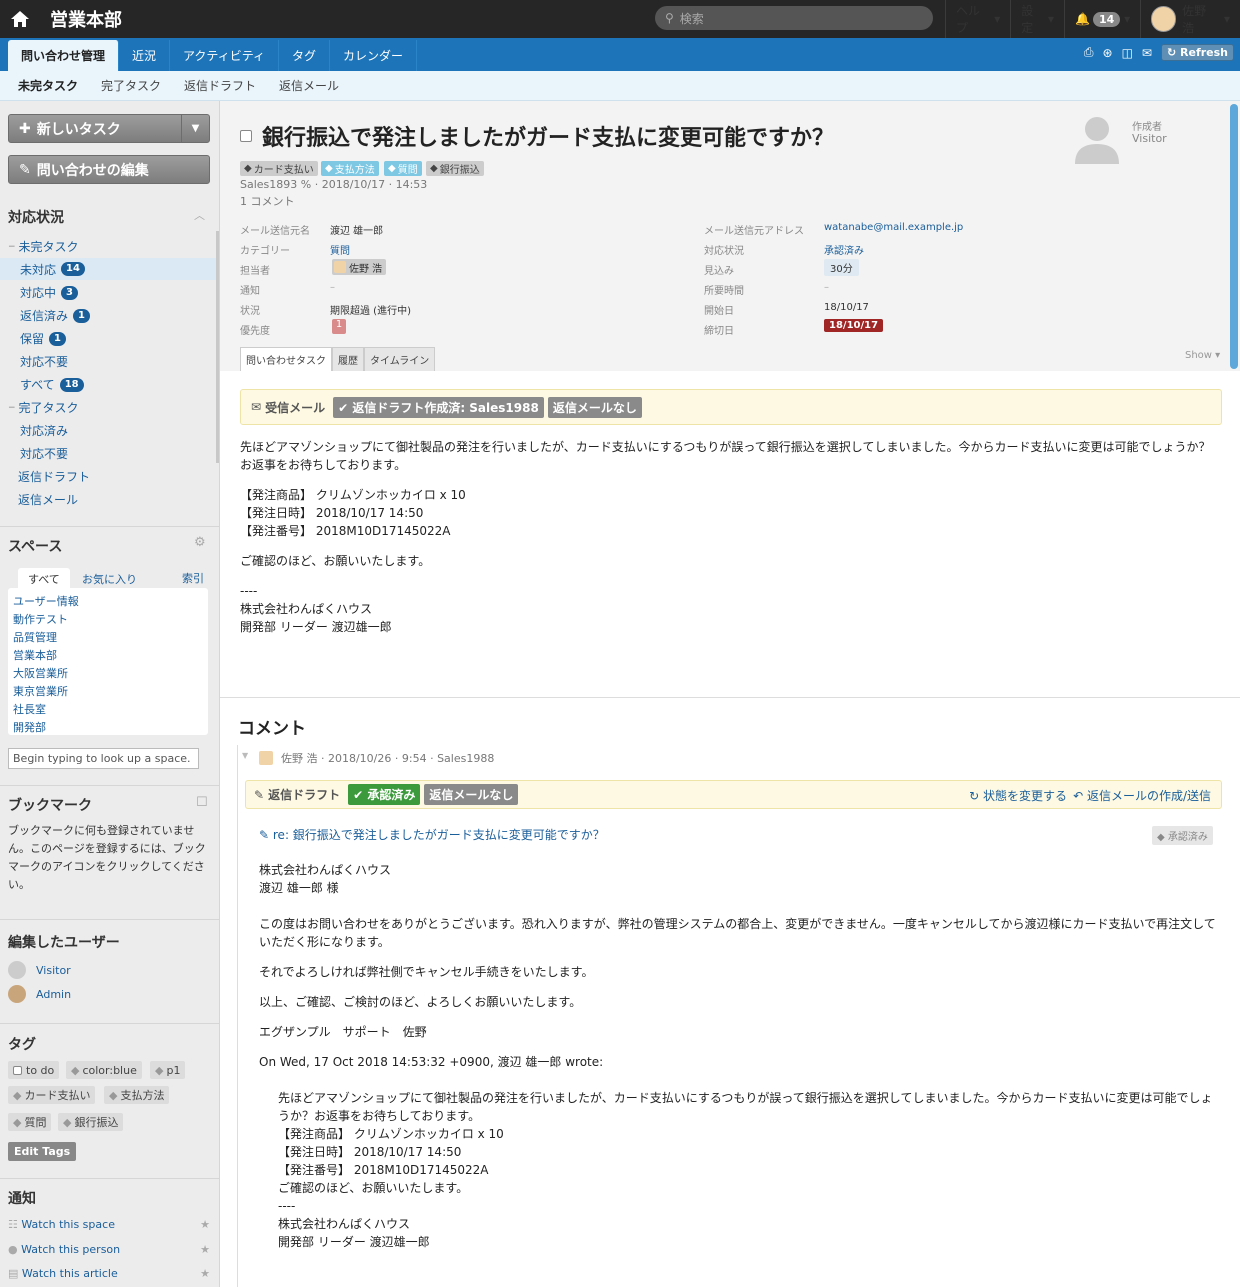 The height and width of the screenshot is (1287, 1240). Describe the element at coordinates (202, 802) in the screenshot. I see `bookmark-icon: ☐` at that location.